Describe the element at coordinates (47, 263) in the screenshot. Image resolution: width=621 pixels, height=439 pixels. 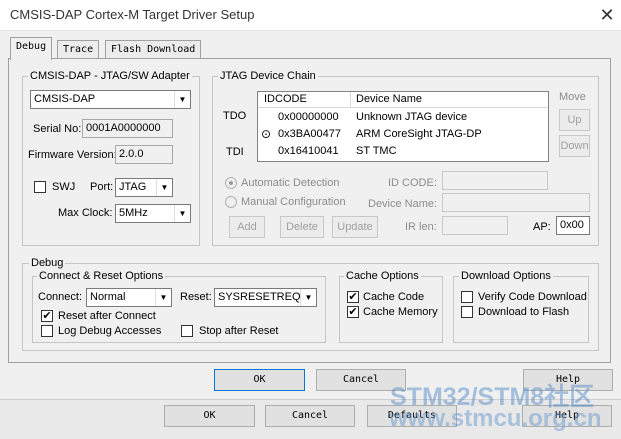
I see `debug-group-title: Debug` at that location.